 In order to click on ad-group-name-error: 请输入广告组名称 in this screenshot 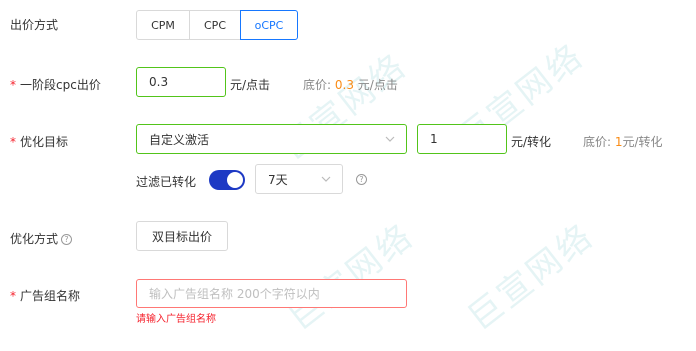, I will do `click(176, 319)`.